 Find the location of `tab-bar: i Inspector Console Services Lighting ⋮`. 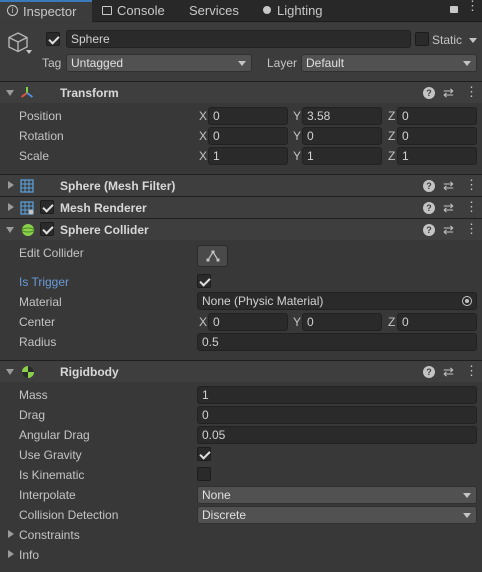

tab-bar: i Inspector Console Services Lighting ⋮ is located at coordinates (241, 11).